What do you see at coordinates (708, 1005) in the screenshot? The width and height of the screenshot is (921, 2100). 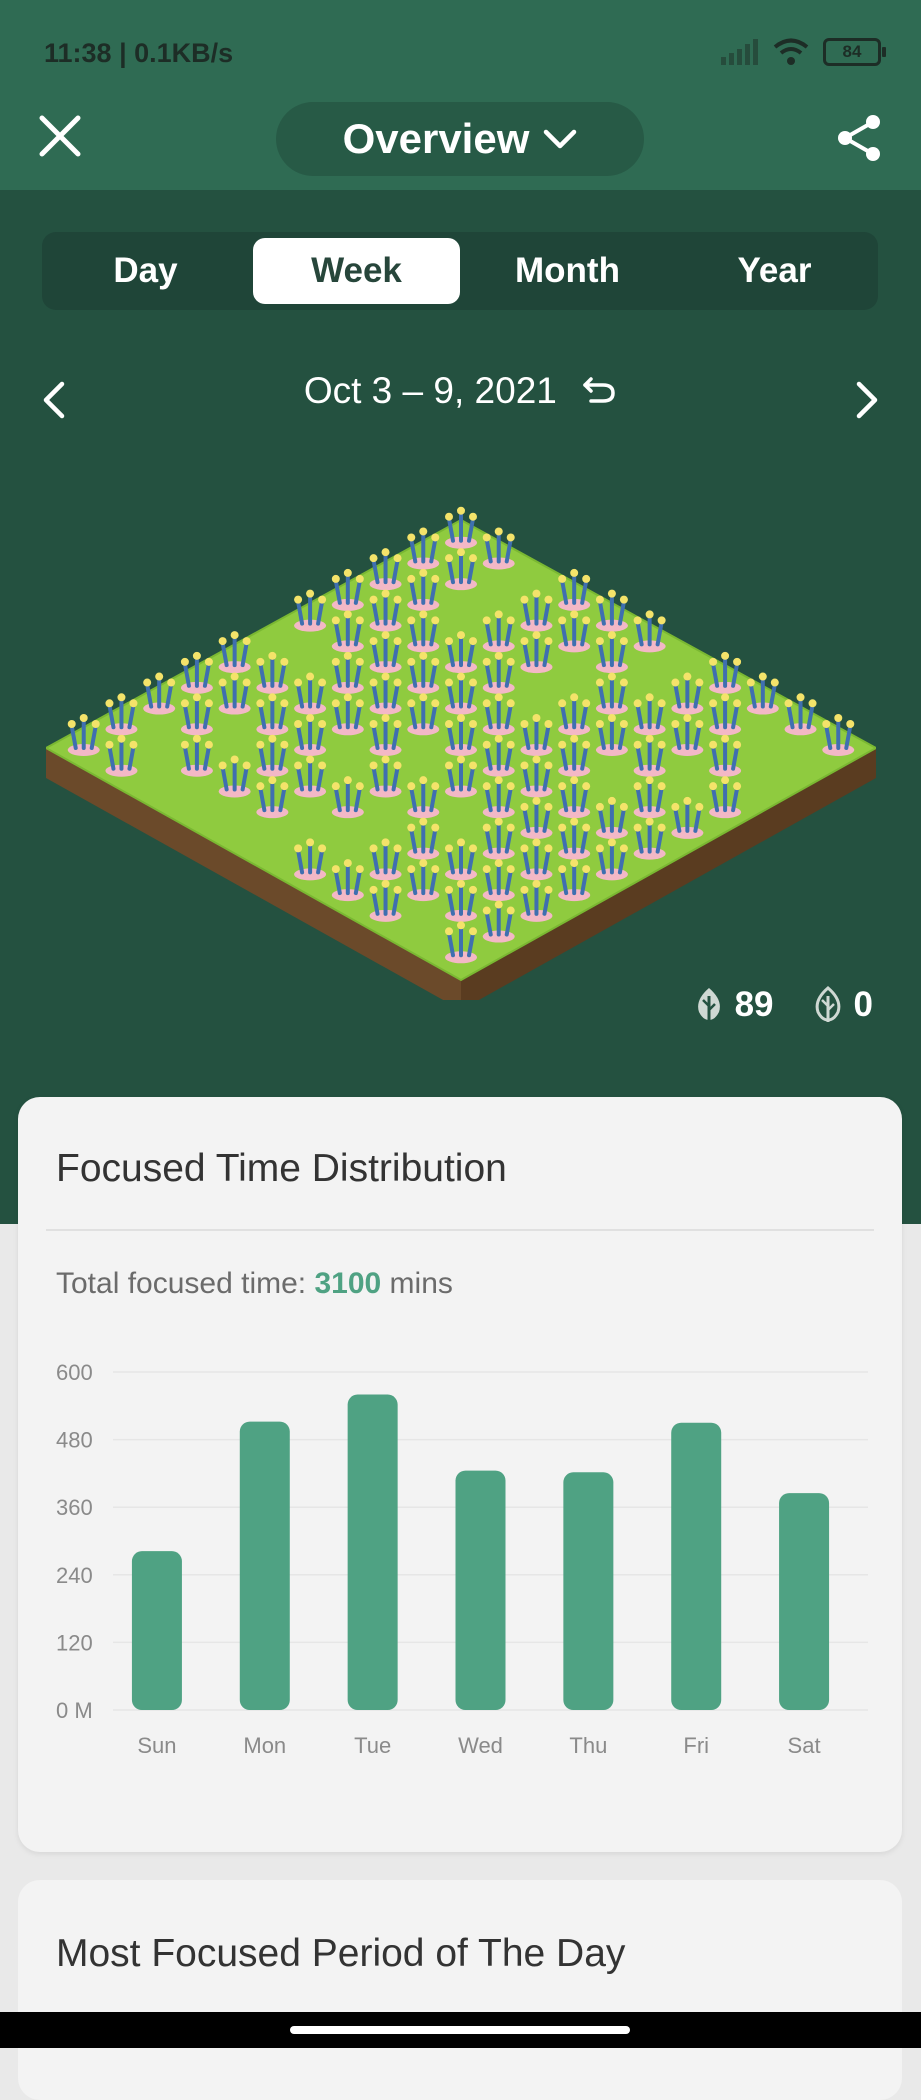 I see `tree-icon` at bounding box center [708, 1005].